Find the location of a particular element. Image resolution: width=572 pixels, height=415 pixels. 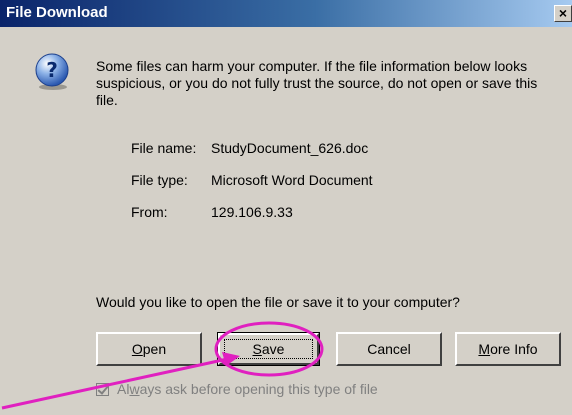

file-type-label: File type: is located at coordinates (159, 180).